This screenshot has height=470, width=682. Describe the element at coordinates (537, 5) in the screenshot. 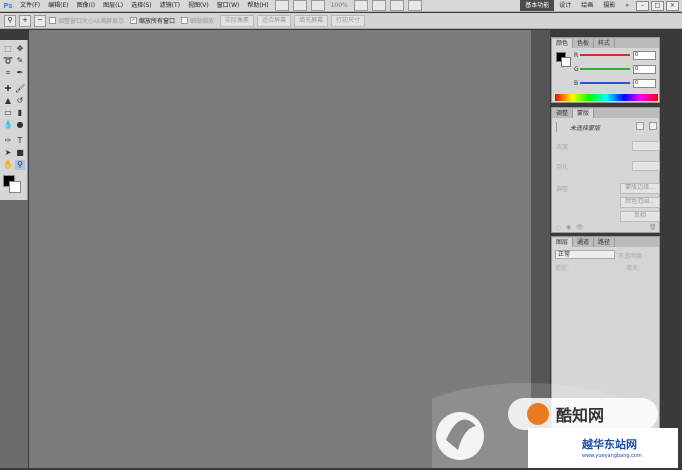

I see `workspace-essentials: 基本功能` at that location.